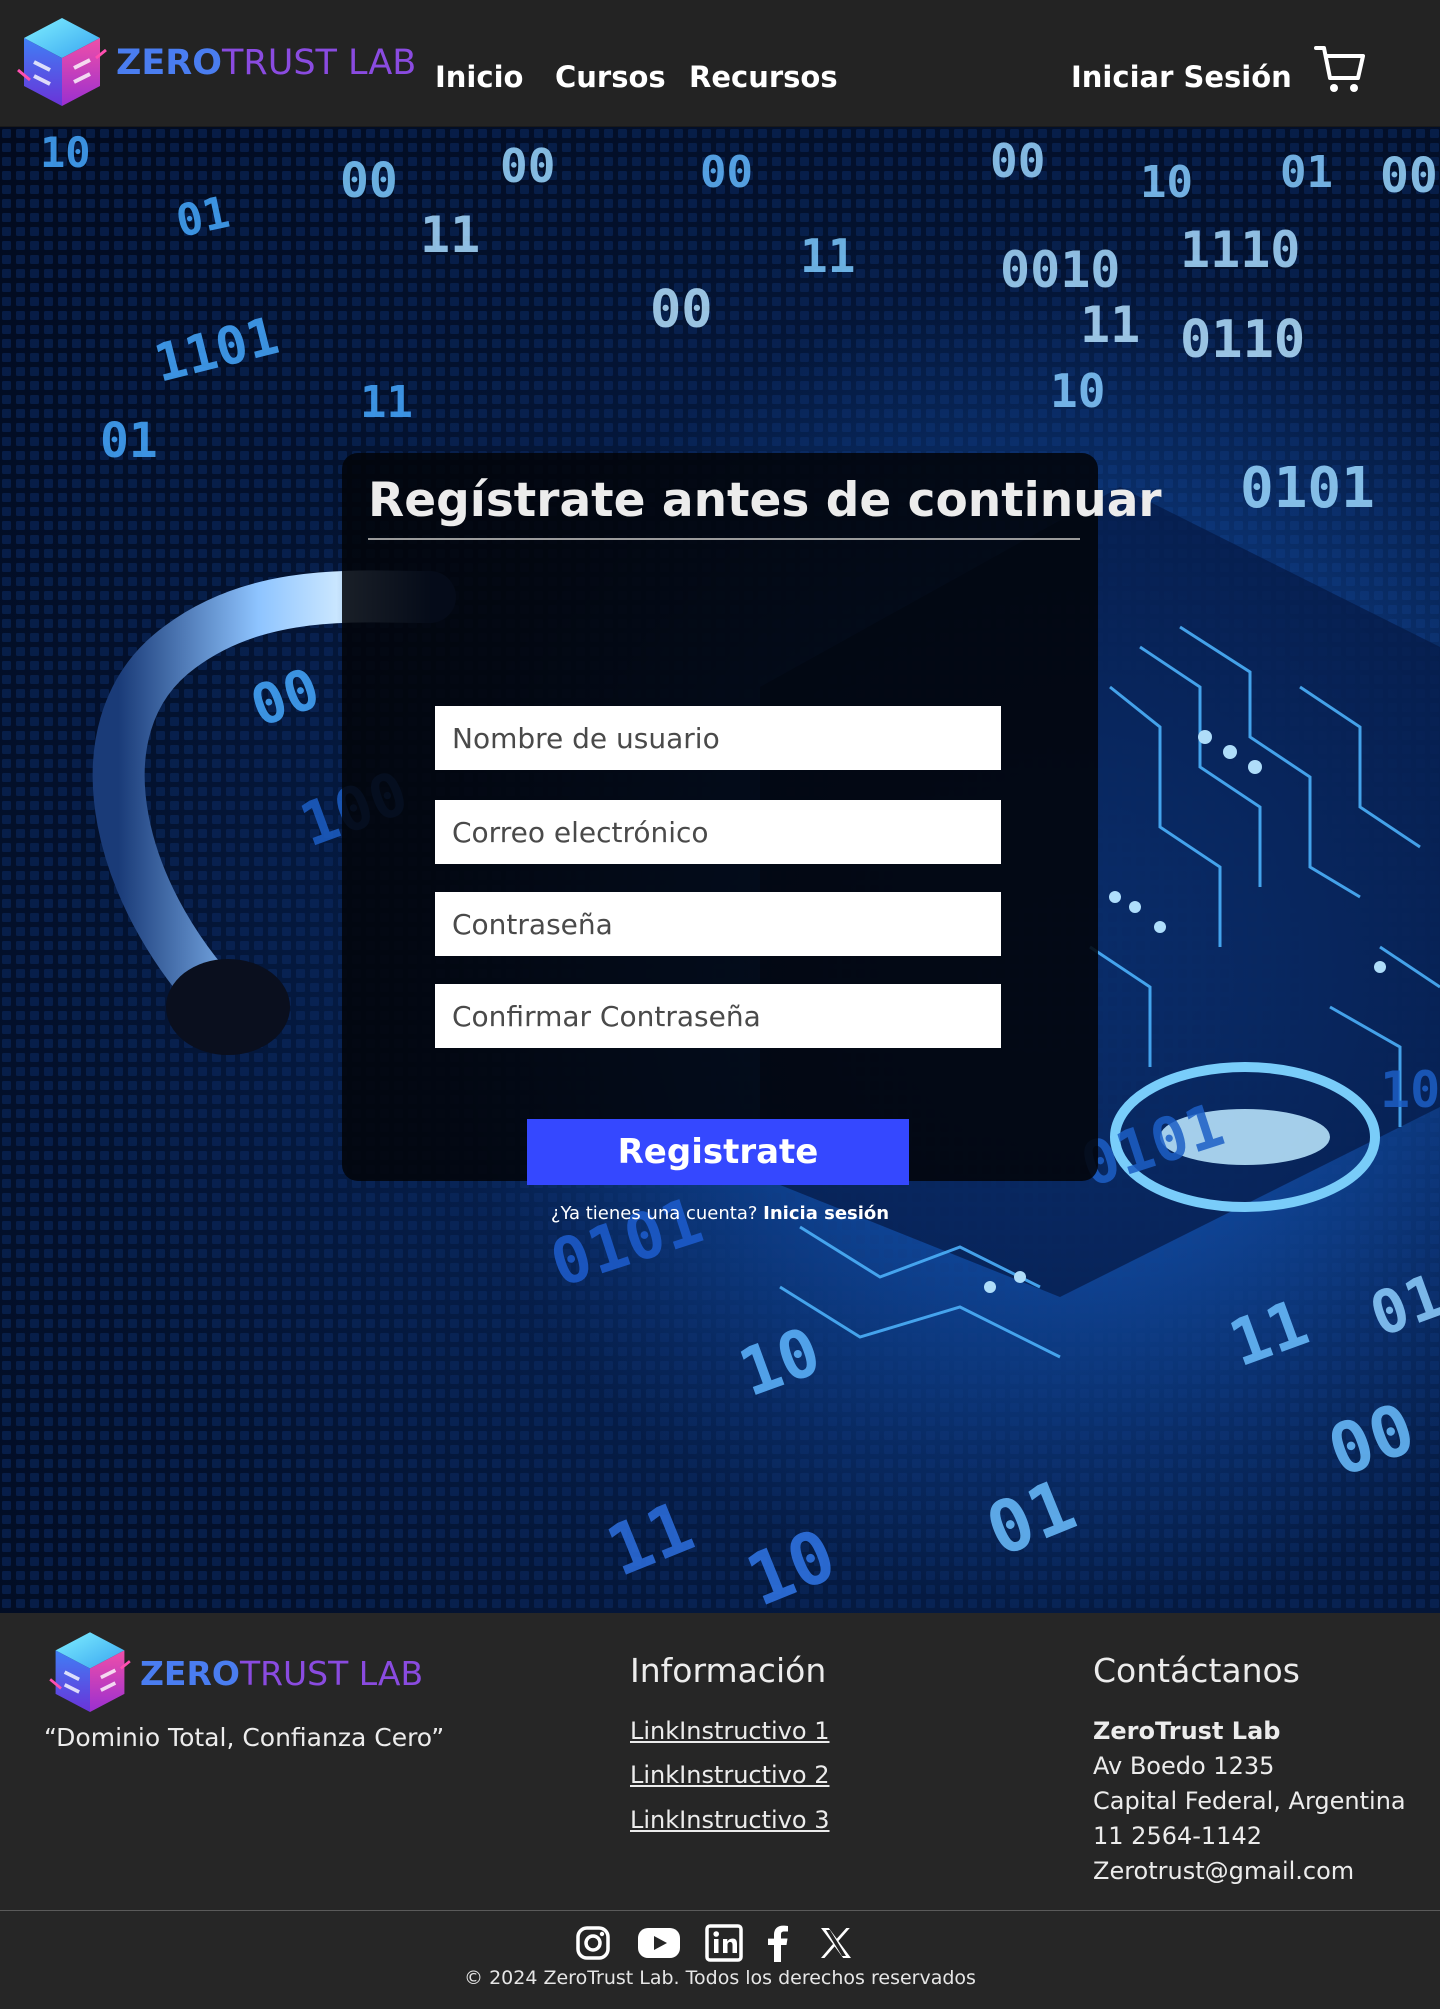 The image size is (1440, 2009). Describe the element at coordinates (718, 1152) in the screenshot. I see `register-button: Registrate` at that location.